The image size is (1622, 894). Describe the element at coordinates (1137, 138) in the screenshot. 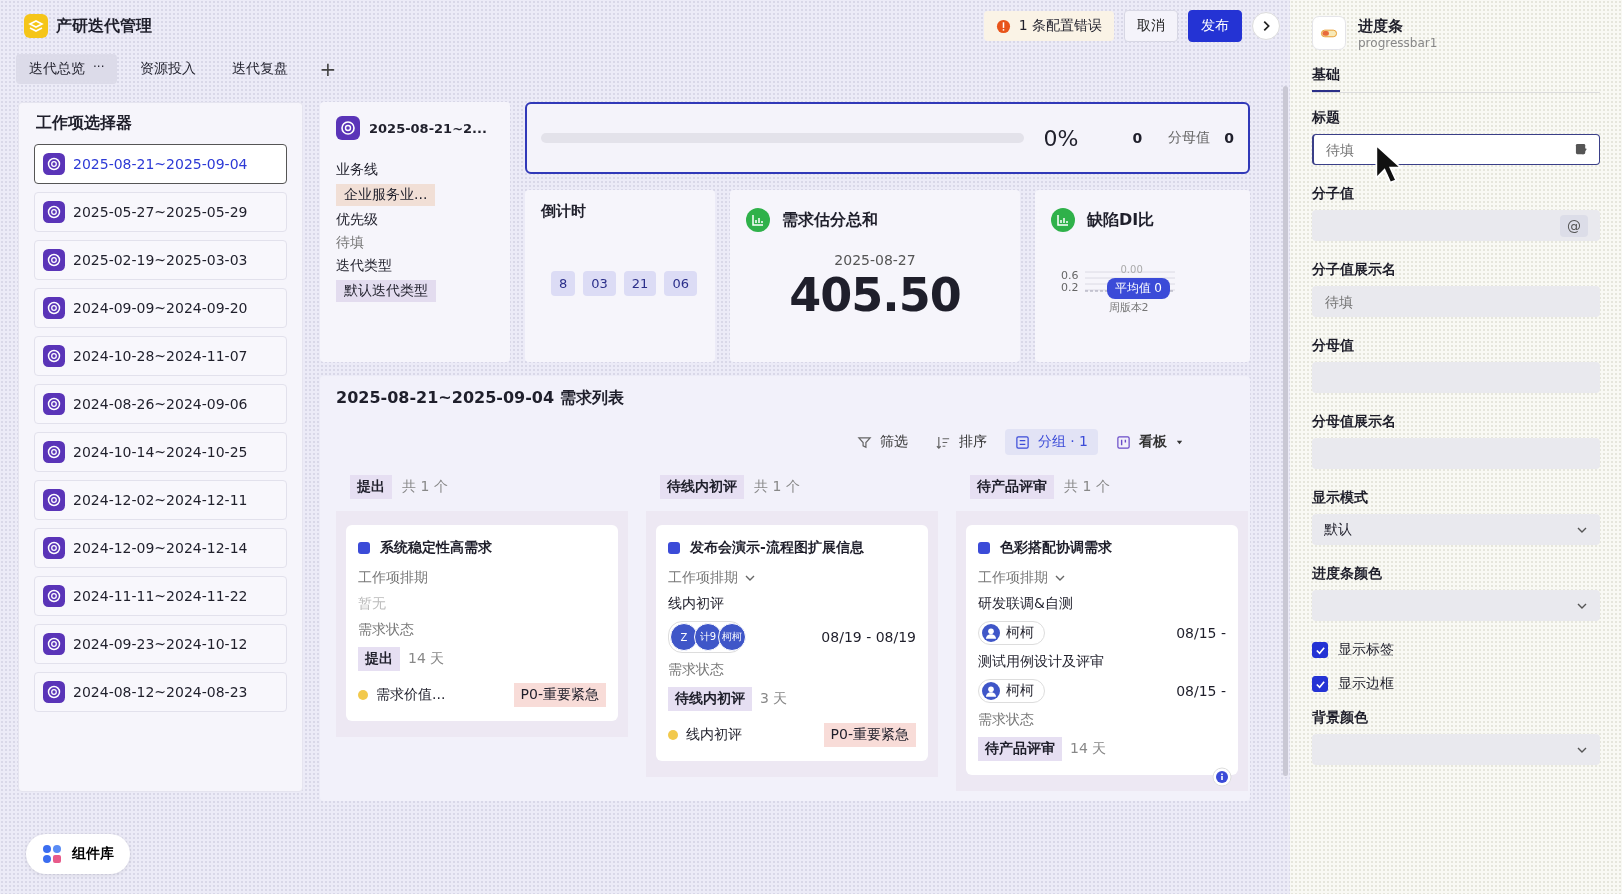

I see `numerator-value: 0` at that location.